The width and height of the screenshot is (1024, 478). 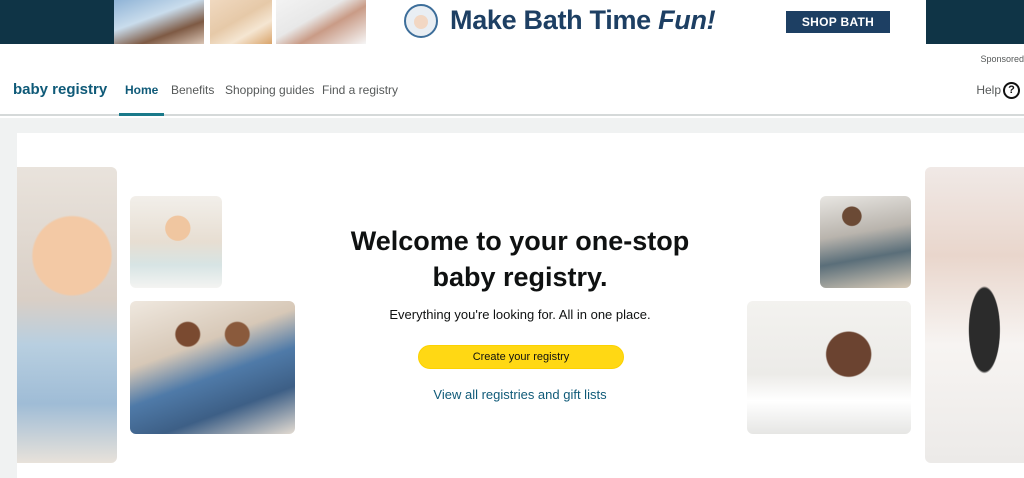 I want to click on sponsored-label: Sponsored, so click(x=1002, y=59).